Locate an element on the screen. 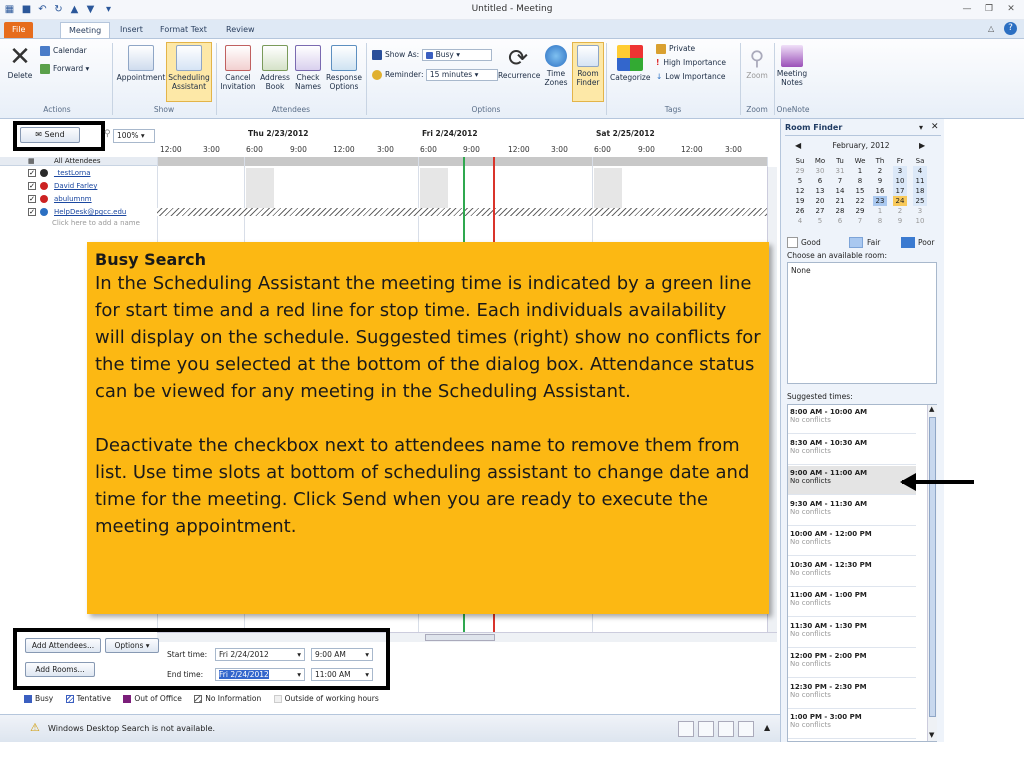 This screenshot has height=768, width=1024. scheduling-assistant-button: Scheduling Assistant is located at coordinates (189, 72).